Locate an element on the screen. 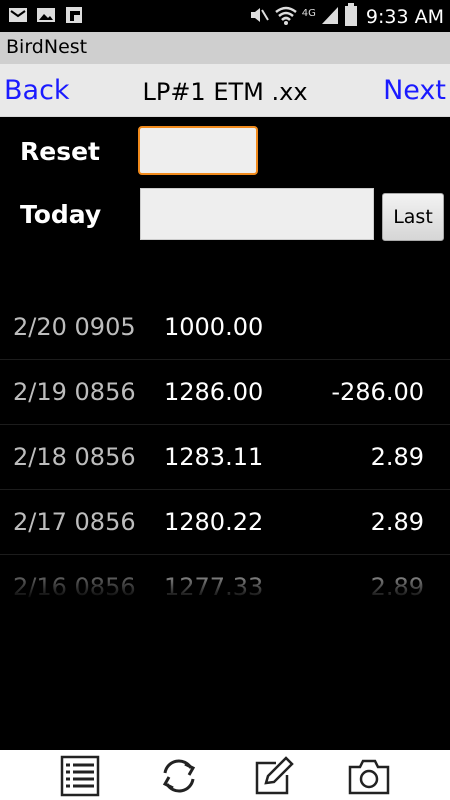  entry-value: 1280.22 is located at coordinates (214, 522).